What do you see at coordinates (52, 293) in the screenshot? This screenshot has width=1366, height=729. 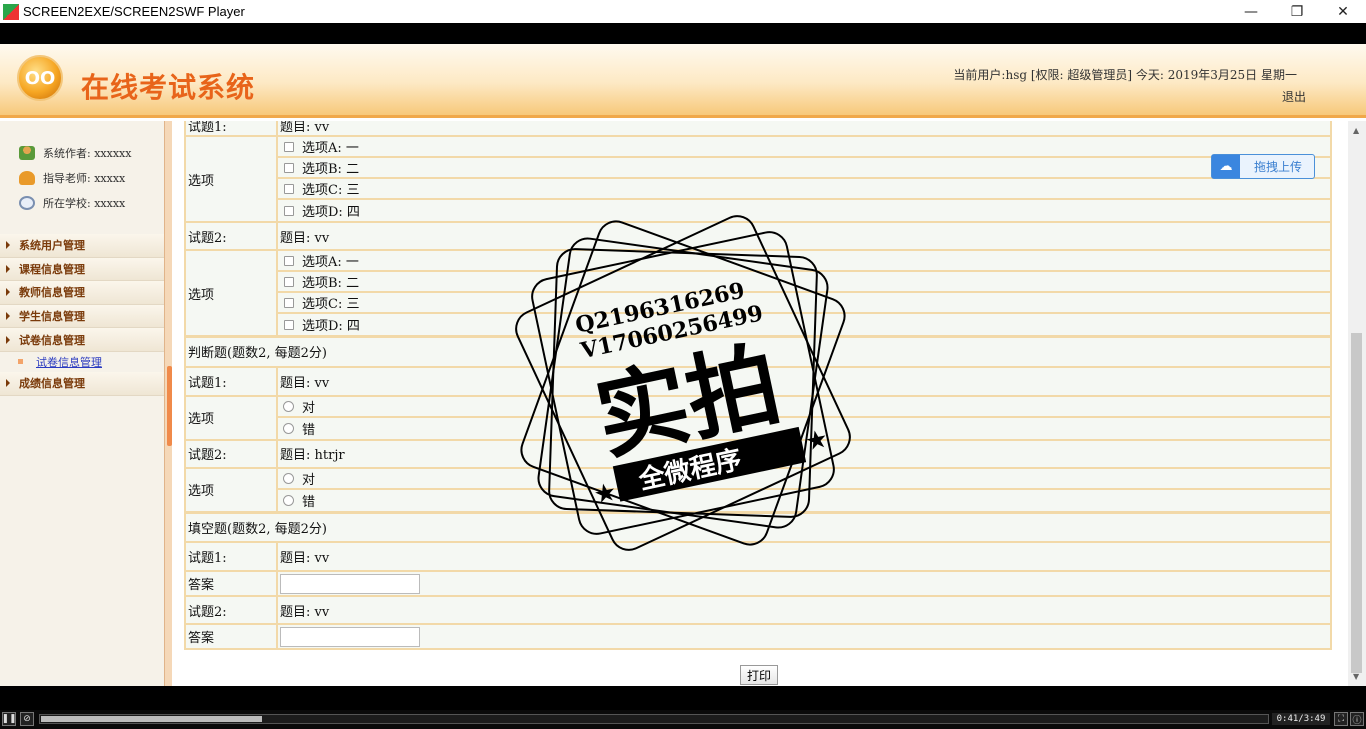 I see `menu-label: 教师信息管理` at bounding box center [52, 293].